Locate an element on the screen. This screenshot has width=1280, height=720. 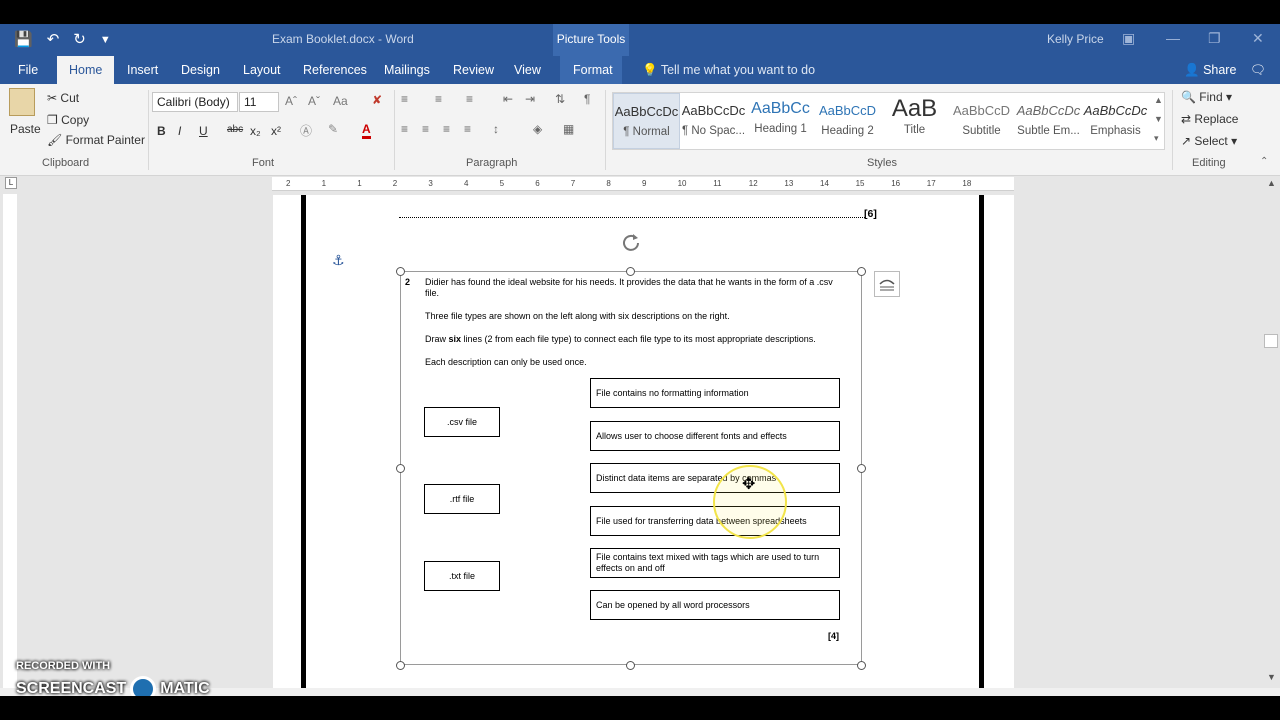
cut-button: ✂ Cut is located at coordinates (63, 98).